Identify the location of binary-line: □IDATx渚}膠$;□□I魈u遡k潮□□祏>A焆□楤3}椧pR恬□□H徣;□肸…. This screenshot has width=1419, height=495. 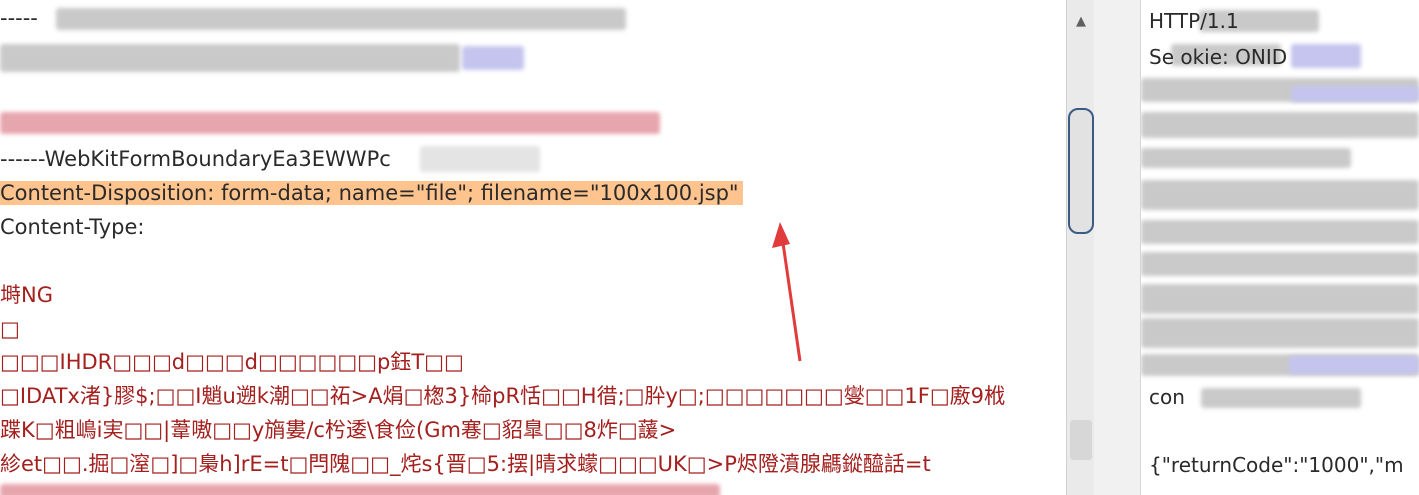
(503, 396).